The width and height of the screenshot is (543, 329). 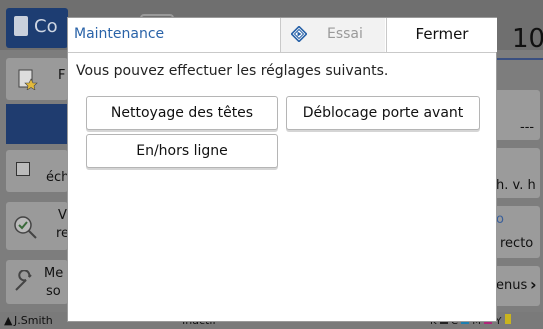 What do you see at coordinates (383, 113) in the screenshot?
I see `front-door-release-button: Déblocage porte avant` at bounding box center [383, 113].